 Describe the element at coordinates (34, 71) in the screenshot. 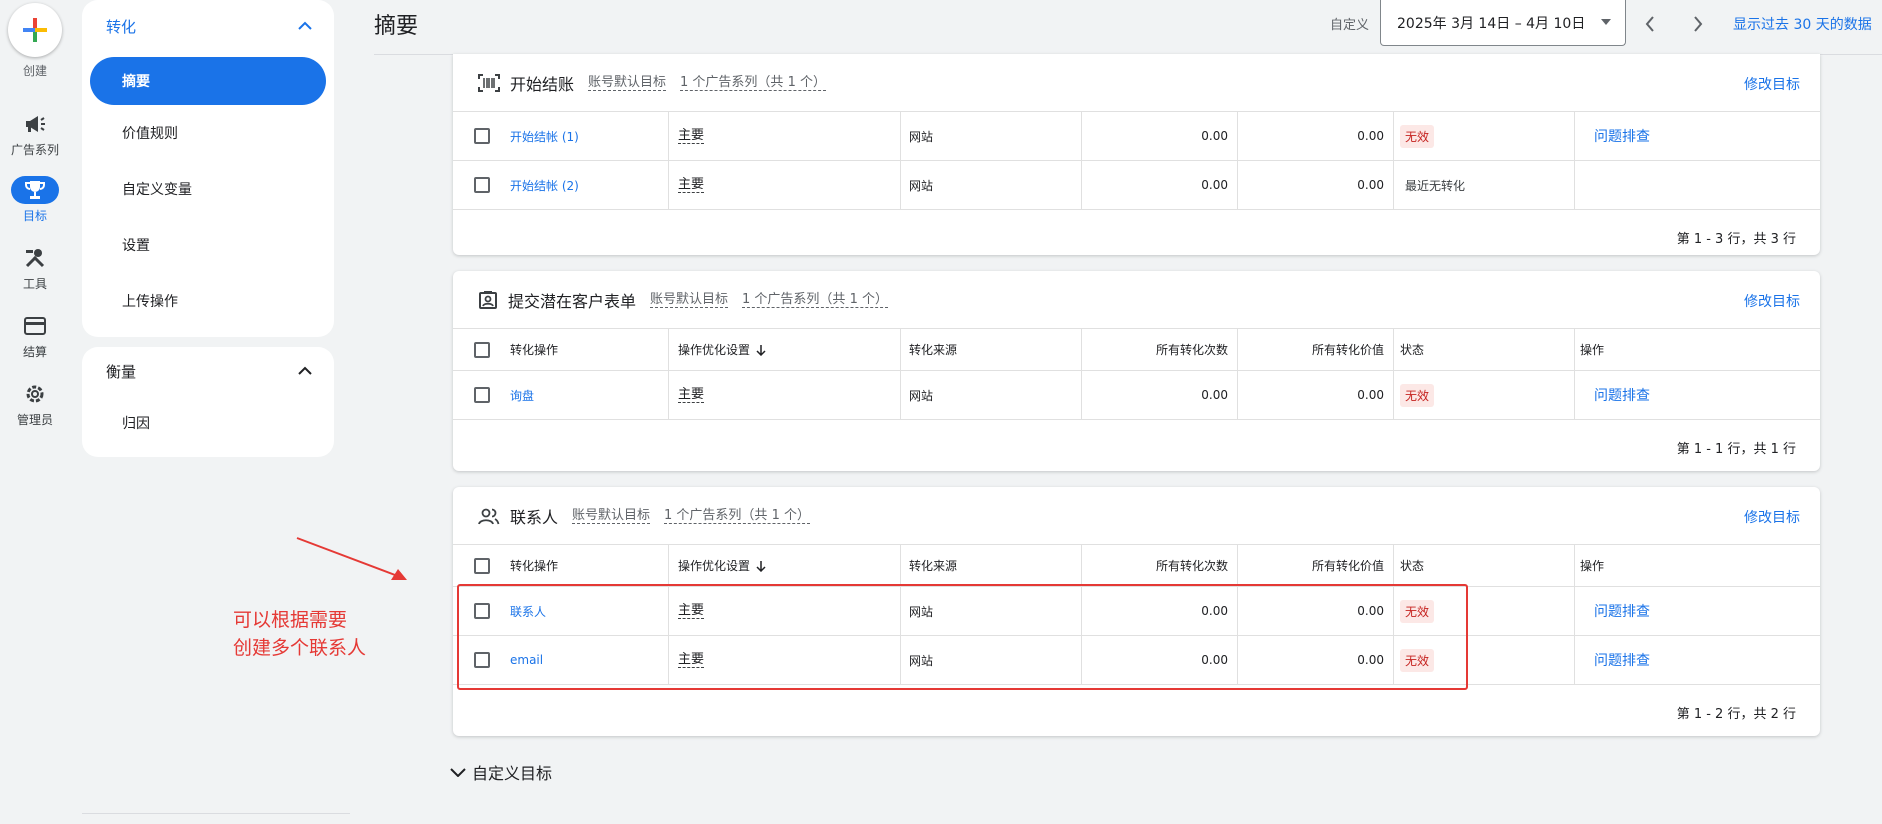

I see `create-label: 创建` at that location.